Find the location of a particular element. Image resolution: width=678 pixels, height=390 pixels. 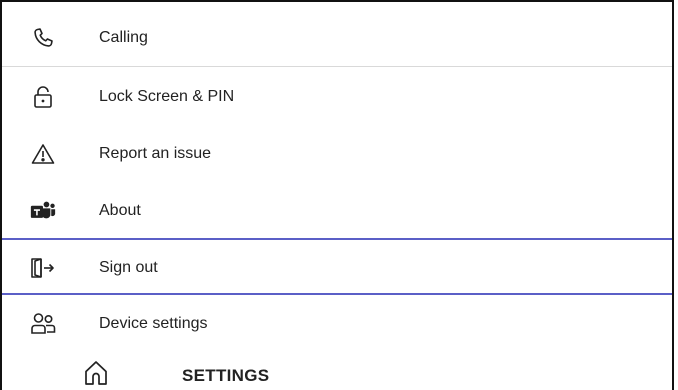

divider is located at coordinates (337, 66).